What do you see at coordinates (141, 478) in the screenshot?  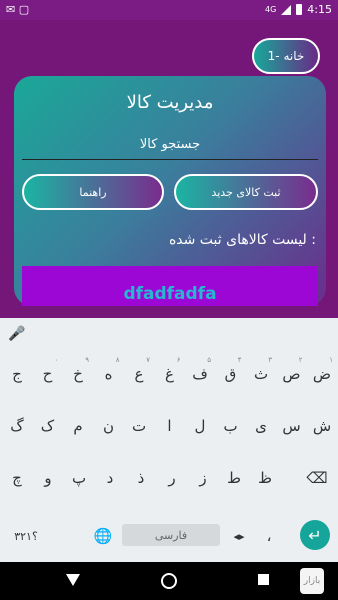 I see `key: ذ` at bounding box center [141, 478].